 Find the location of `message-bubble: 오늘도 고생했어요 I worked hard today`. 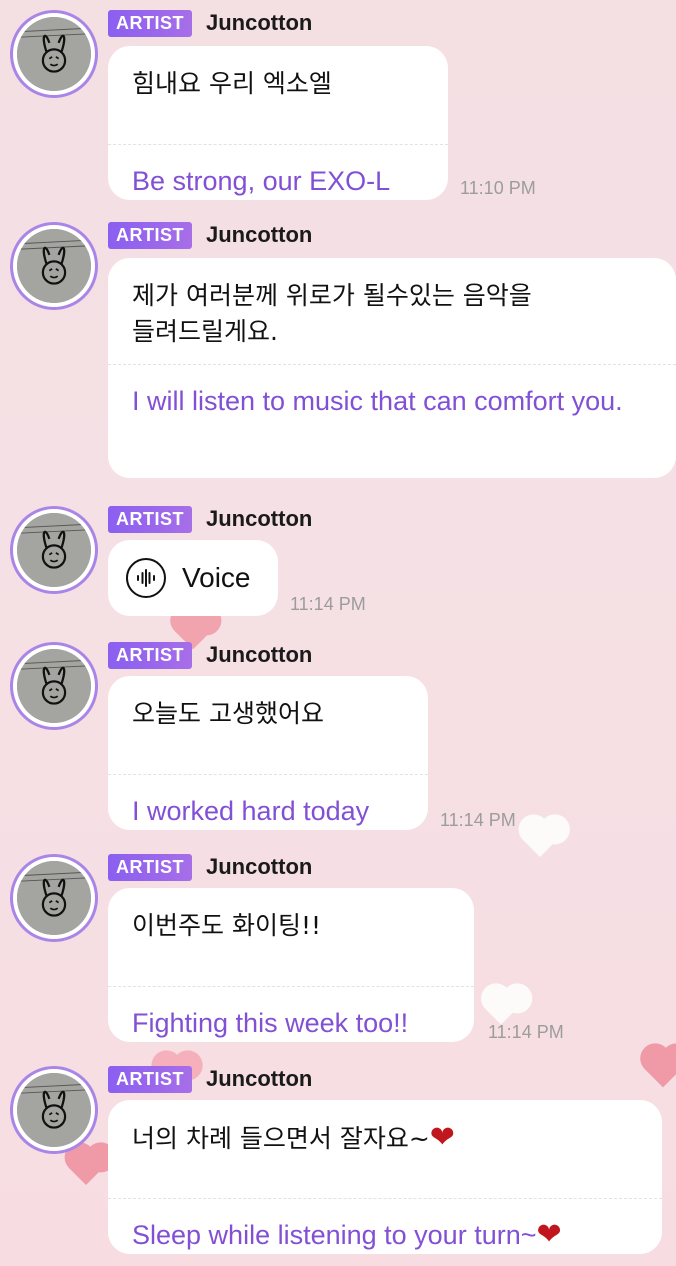

message-bubble: 오늘도 고생했어요 I worked hard today is located at coordinates (268, 753).